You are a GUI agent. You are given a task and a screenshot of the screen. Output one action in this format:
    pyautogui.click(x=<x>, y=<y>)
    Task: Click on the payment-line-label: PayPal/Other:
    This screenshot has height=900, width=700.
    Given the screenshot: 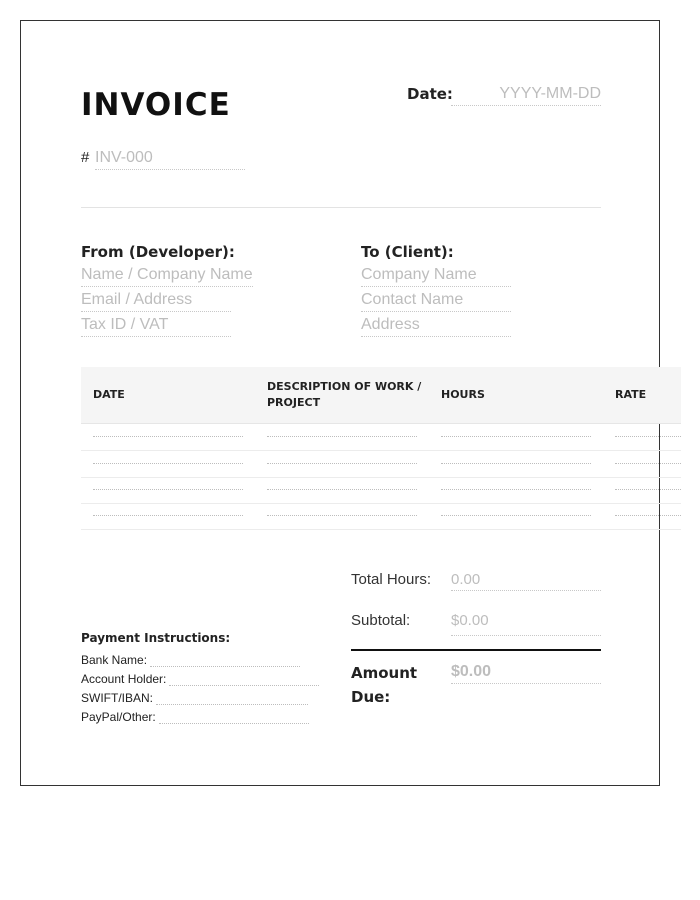 What is the action you would take?
    pyautogui.click(x=118, y=717)
    